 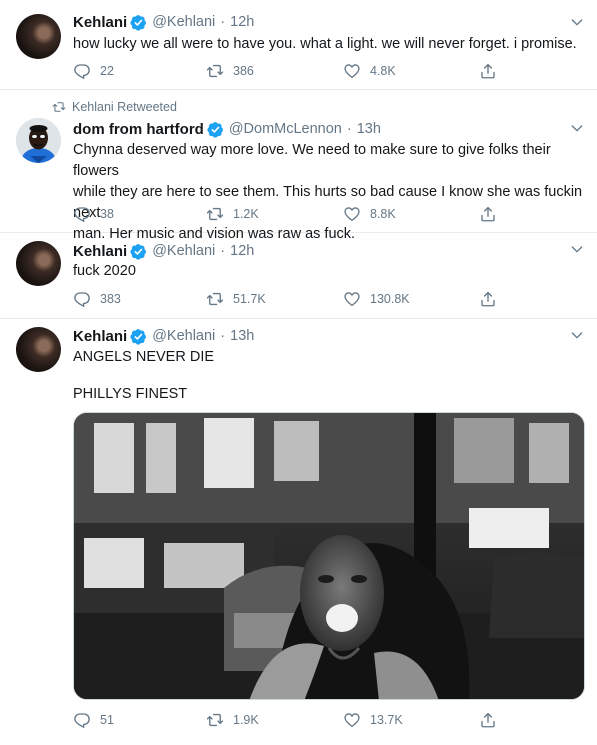 I want to click on tweet-actions: 22 386 4.8K, so click(x=288, y=71).